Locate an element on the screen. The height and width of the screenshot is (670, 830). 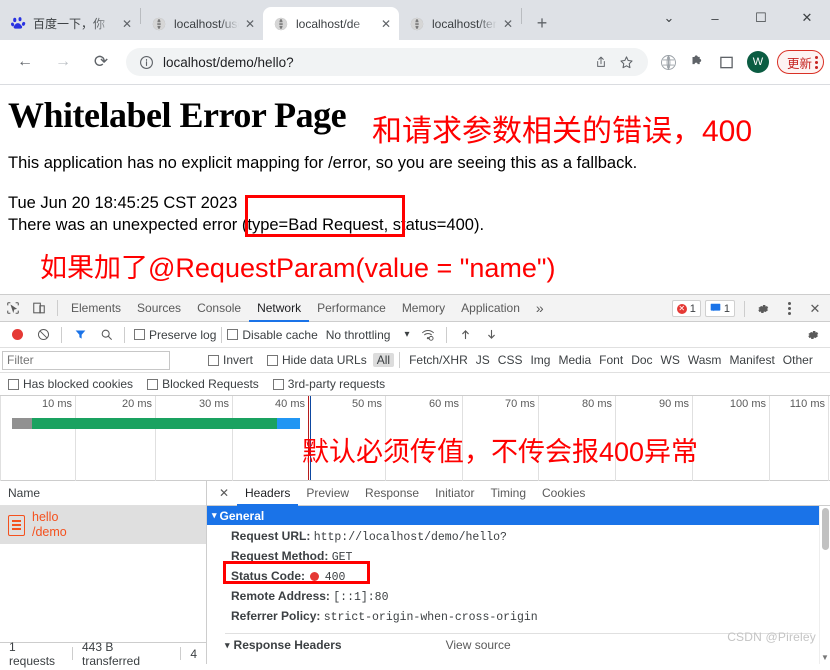
has-blocked-cookies-checkbox: Has blocked cookies is located at coordinates (70, 384).